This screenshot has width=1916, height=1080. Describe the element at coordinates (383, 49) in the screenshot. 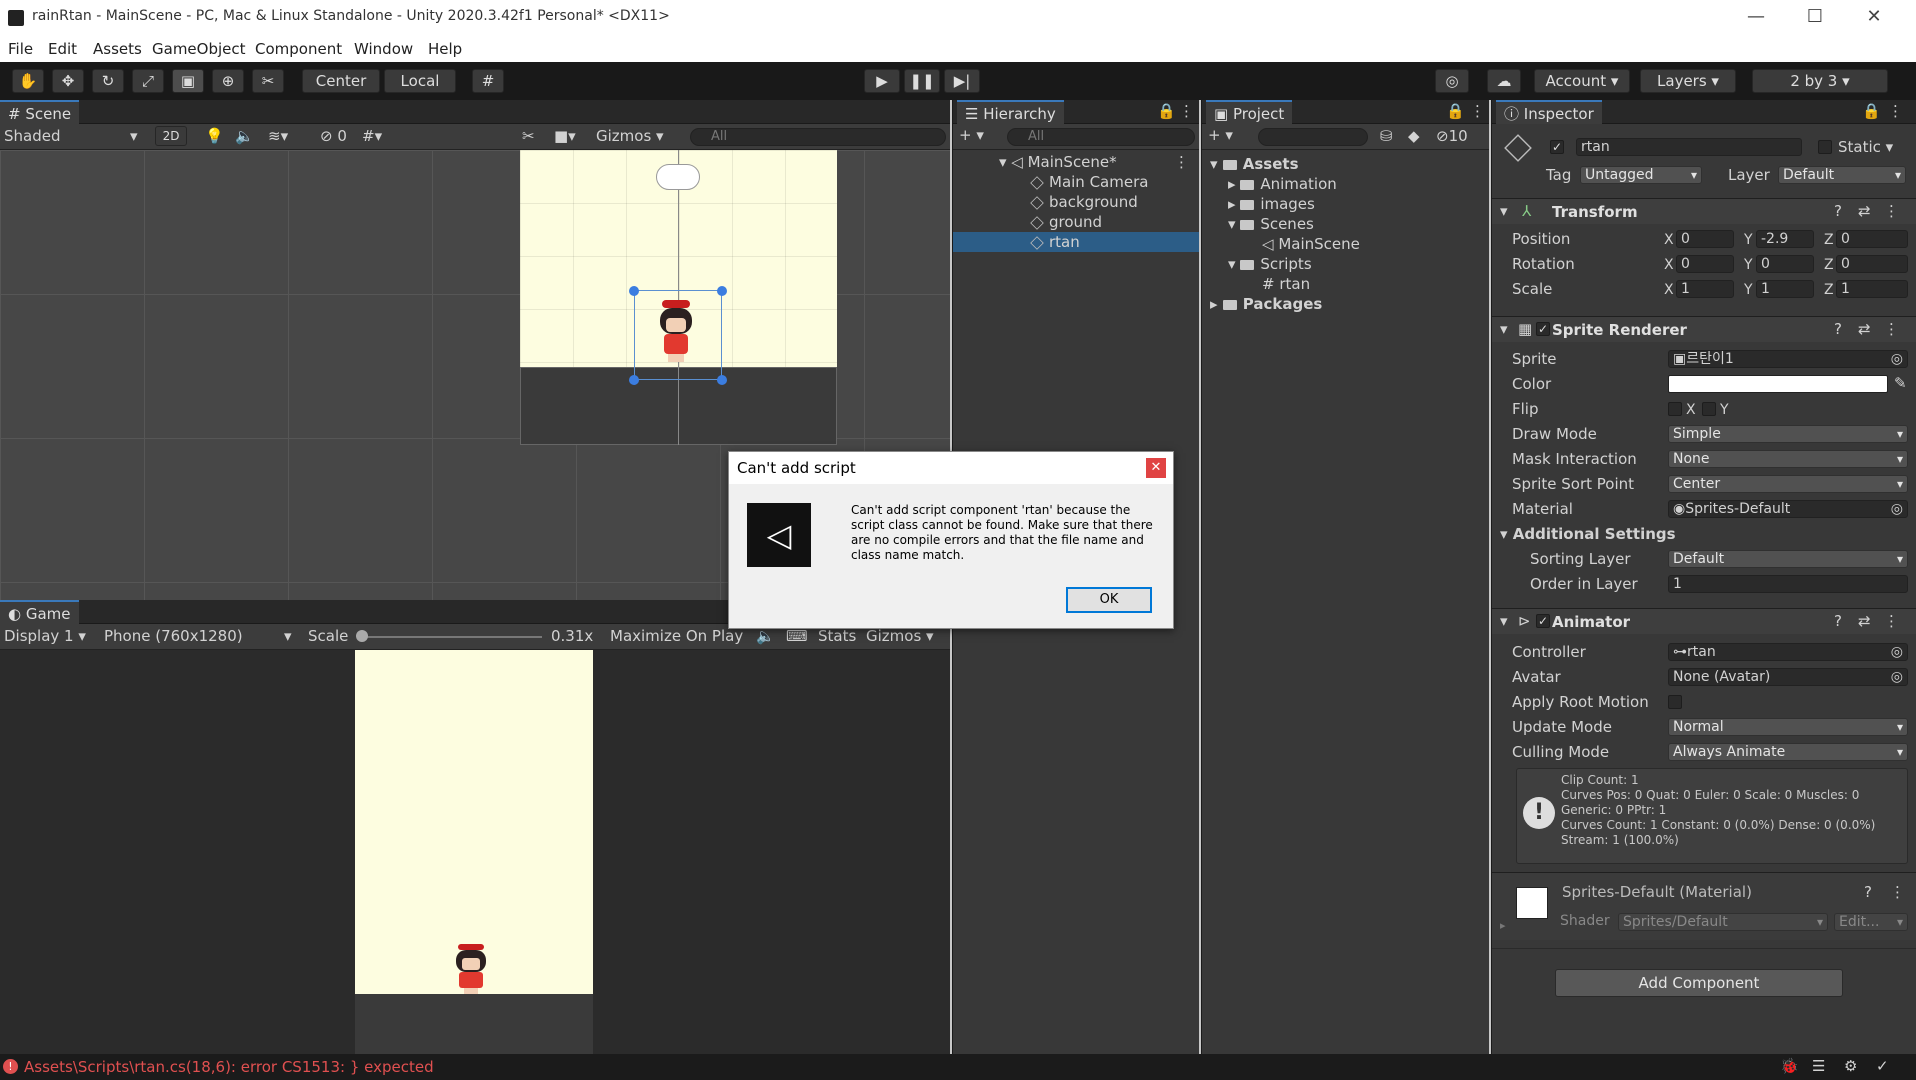

I see `menu-window: Window` at that location.